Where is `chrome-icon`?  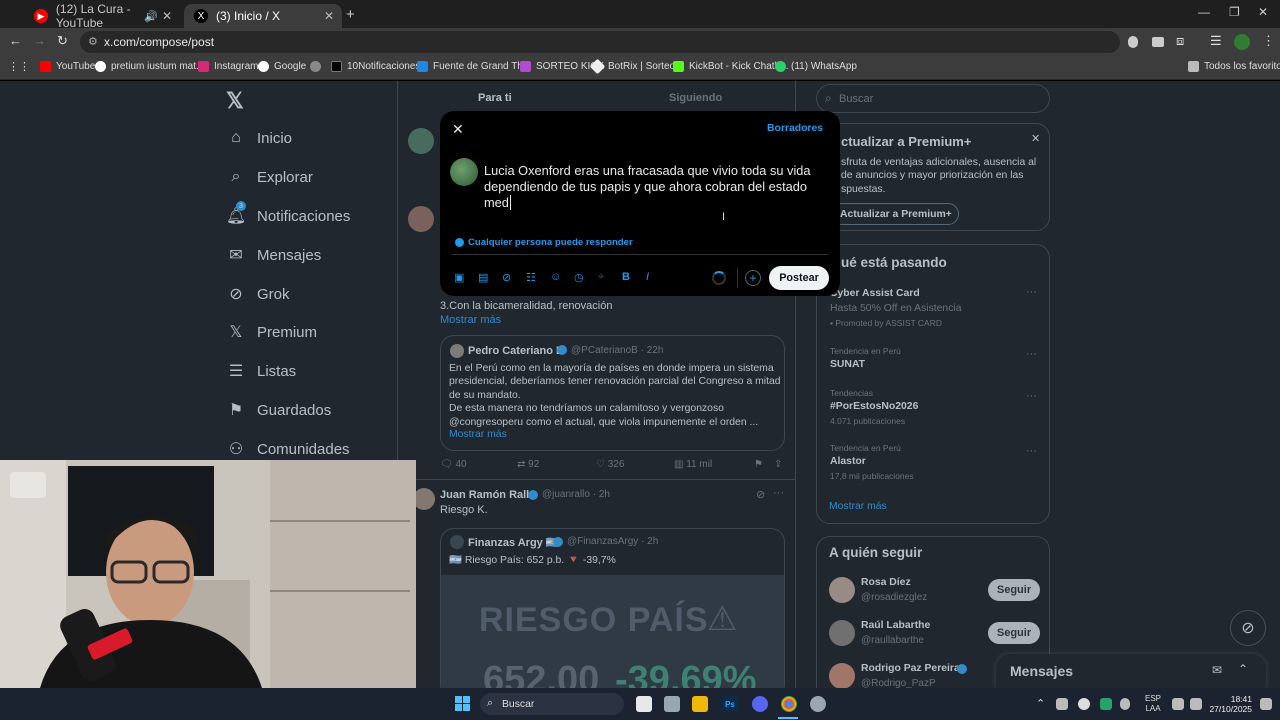 chrome-icon is located at coordinates (789, 704).